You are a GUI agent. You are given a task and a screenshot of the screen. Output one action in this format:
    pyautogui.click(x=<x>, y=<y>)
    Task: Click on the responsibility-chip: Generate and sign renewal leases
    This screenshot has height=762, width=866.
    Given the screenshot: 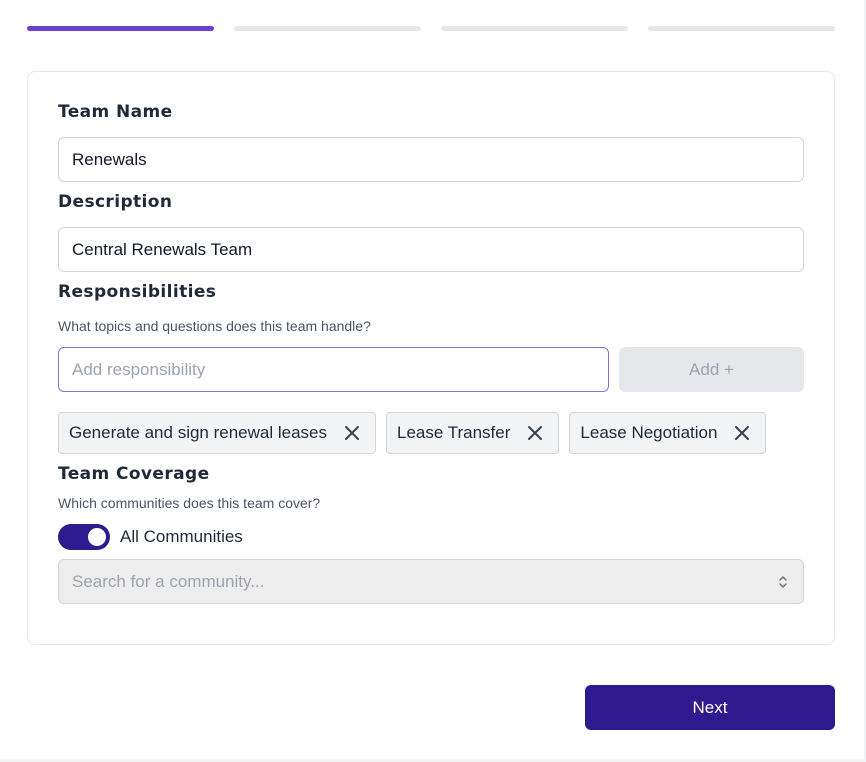 What is the action you would take?
    pyautogui.click(x=217, y=433)
    